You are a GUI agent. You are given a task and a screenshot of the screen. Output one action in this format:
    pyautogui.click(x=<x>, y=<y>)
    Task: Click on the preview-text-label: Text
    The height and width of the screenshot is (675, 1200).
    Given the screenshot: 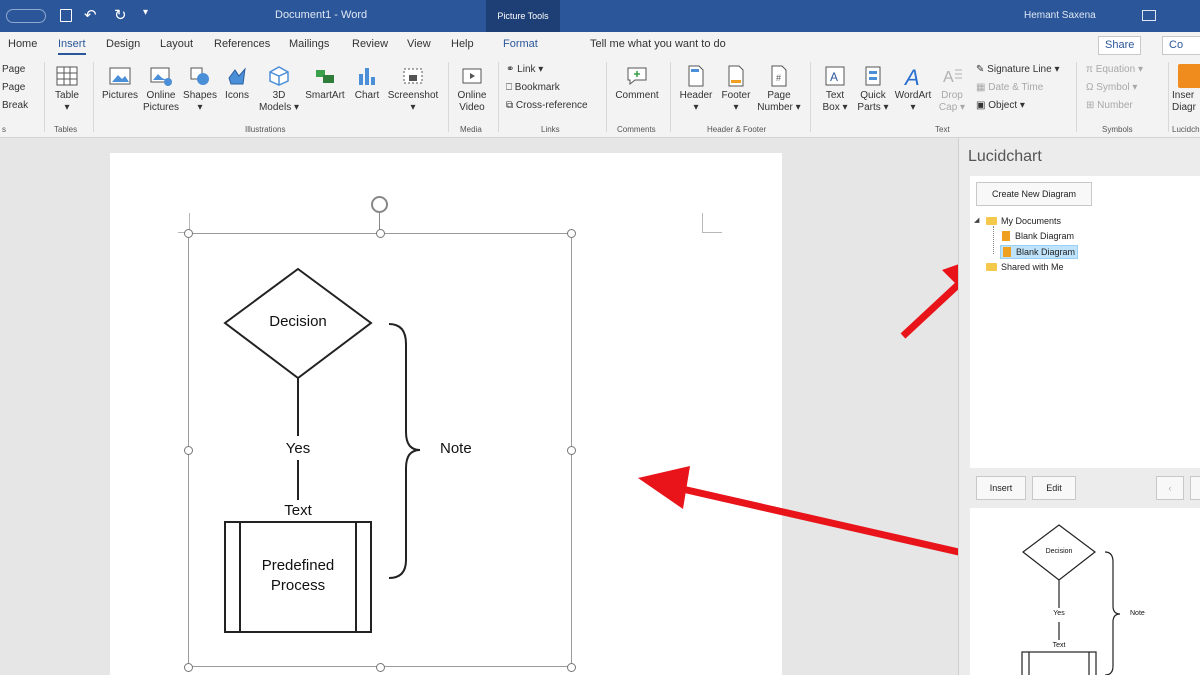 What is the action you would take?
    pyautogui.click(x=1059, y=645)
    